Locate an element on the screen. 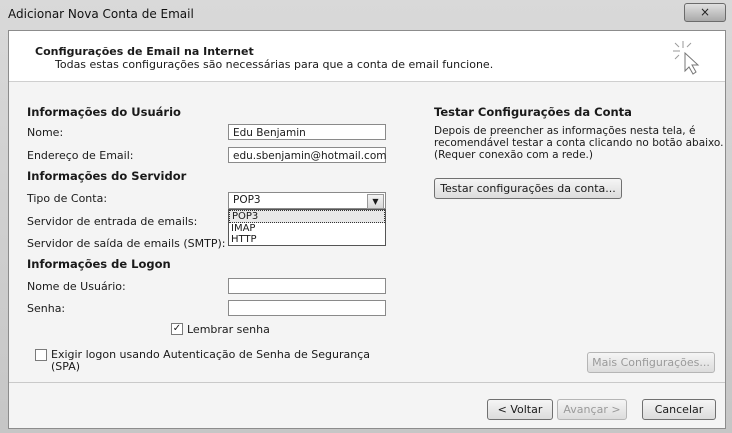  incoming-server-label: Servidor de entrada de emails: is located at coordinates (112, 221).